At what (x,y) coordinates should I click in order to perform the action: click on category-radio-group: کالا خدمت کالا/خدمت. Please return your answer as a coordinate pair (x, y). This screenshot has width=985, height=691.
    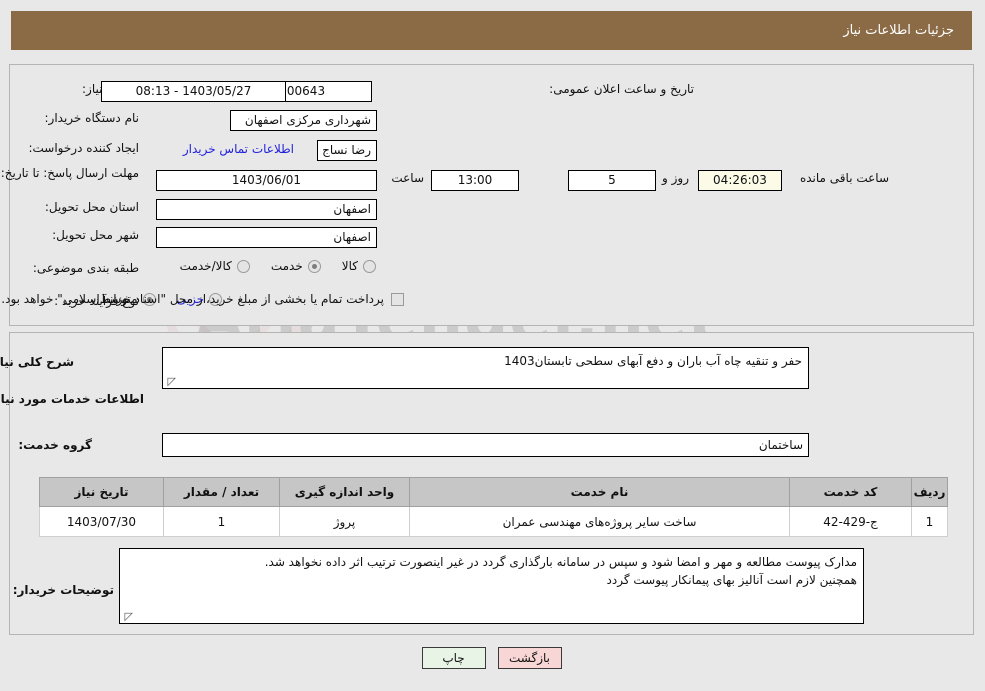
    Looking at the image, I should click on (272, 266).